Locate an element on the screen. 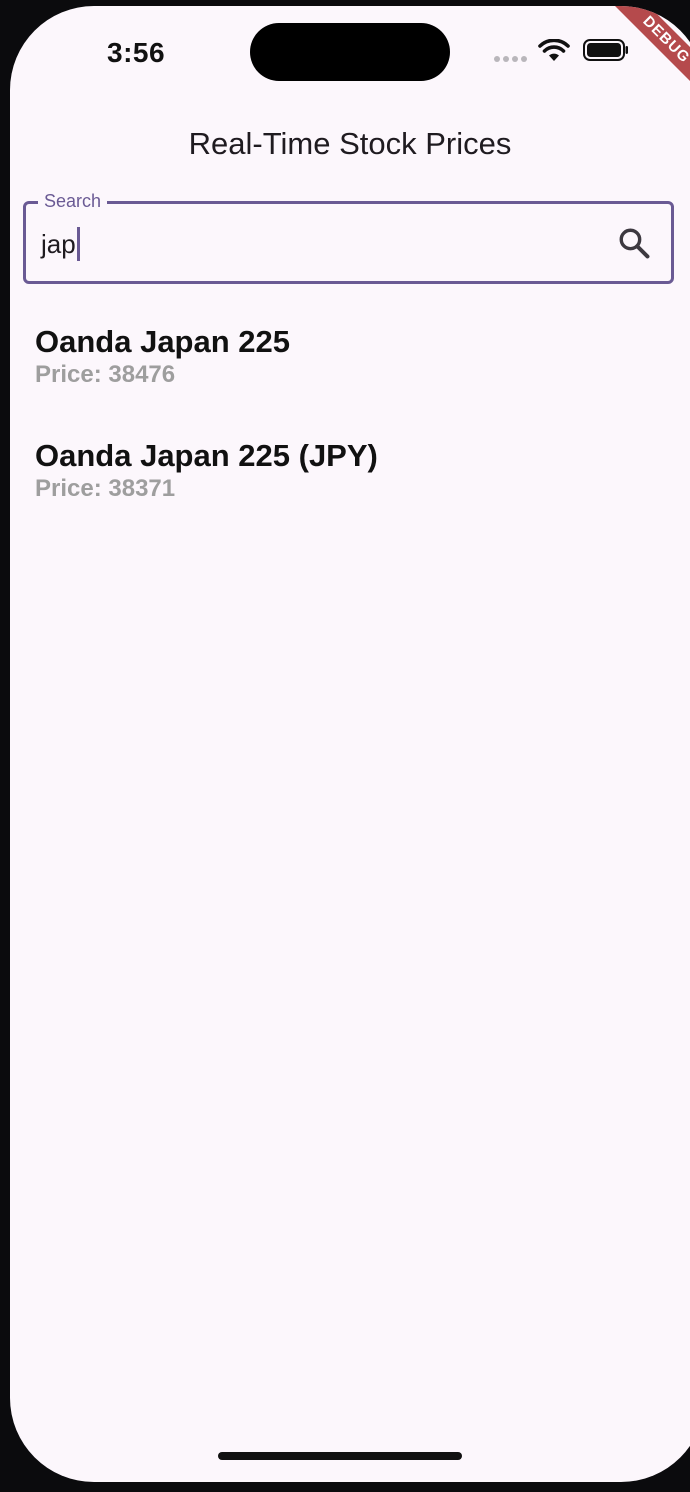  debug-banner: DEBUG is located at coordinates (643, 61).